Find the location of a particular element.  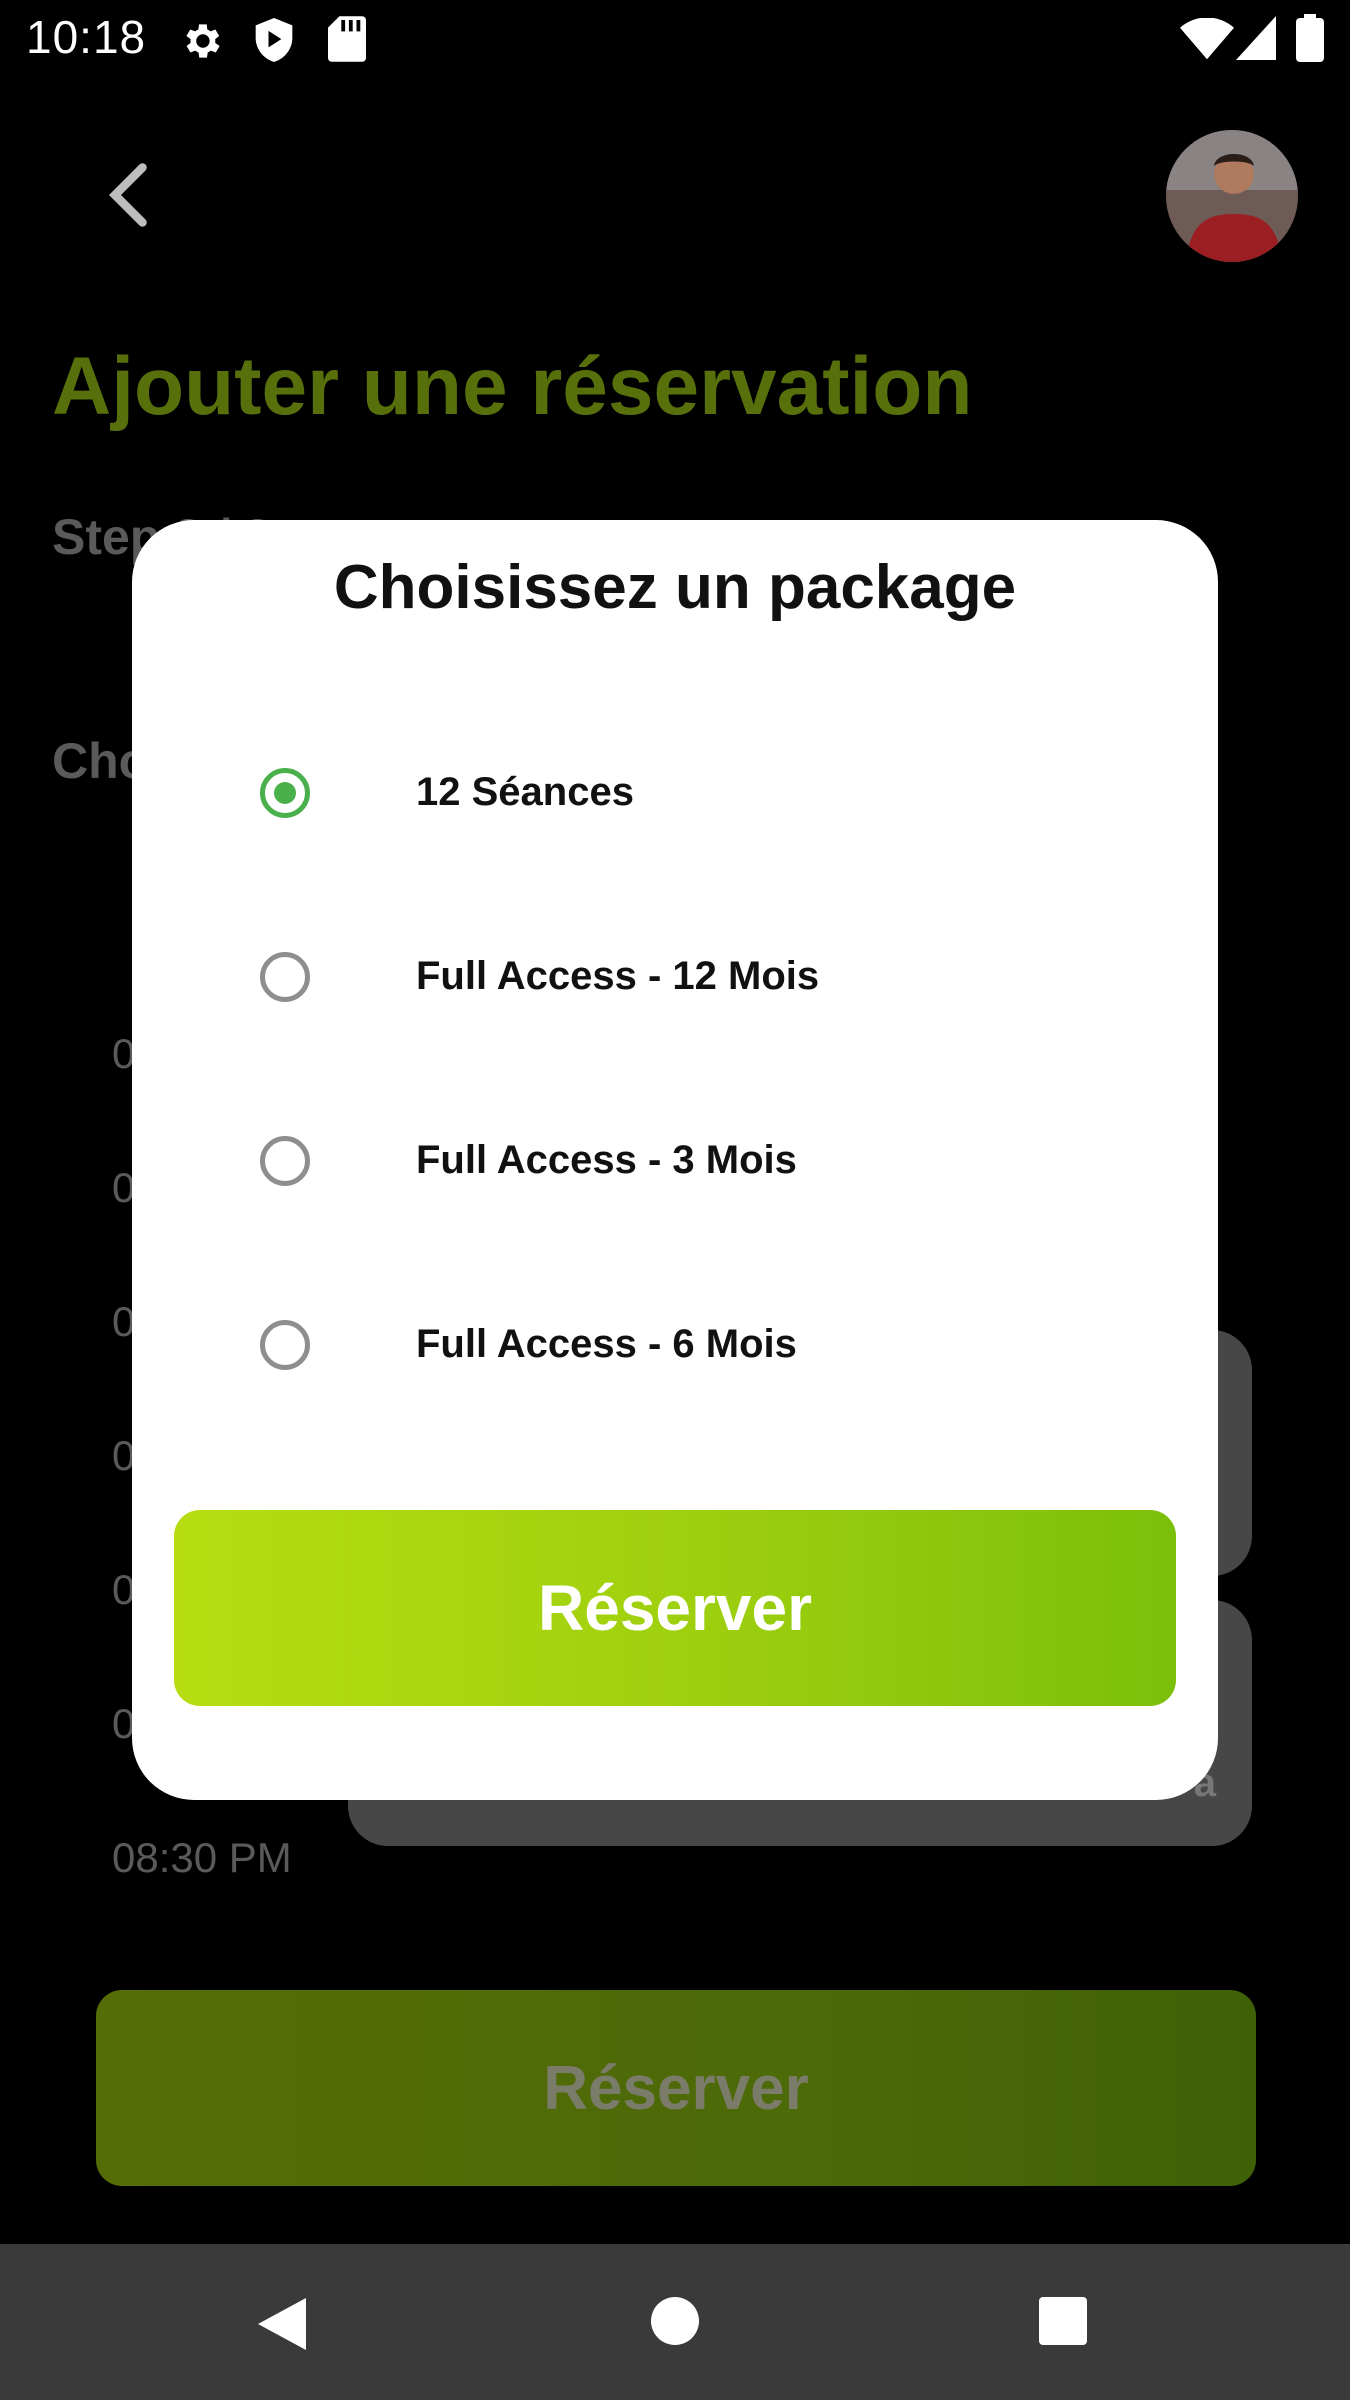

back-triangle-icon is located at coordinates (282, 2324).